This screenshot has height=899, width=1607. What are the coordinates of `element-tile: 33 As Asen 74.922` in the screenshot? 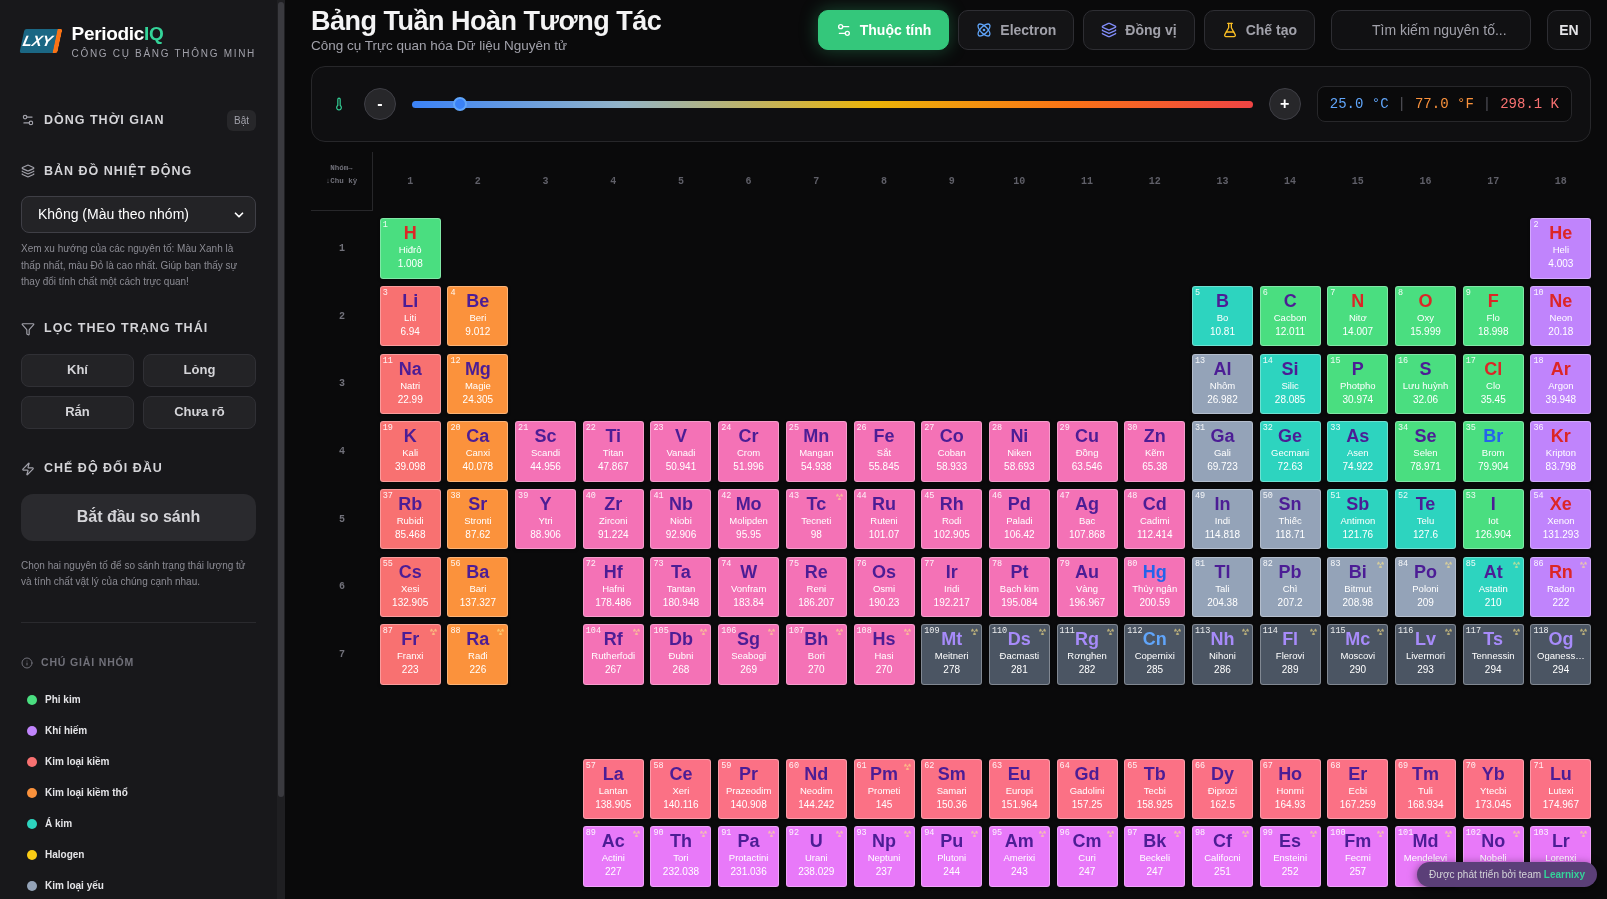 It's located at (1358, 451).